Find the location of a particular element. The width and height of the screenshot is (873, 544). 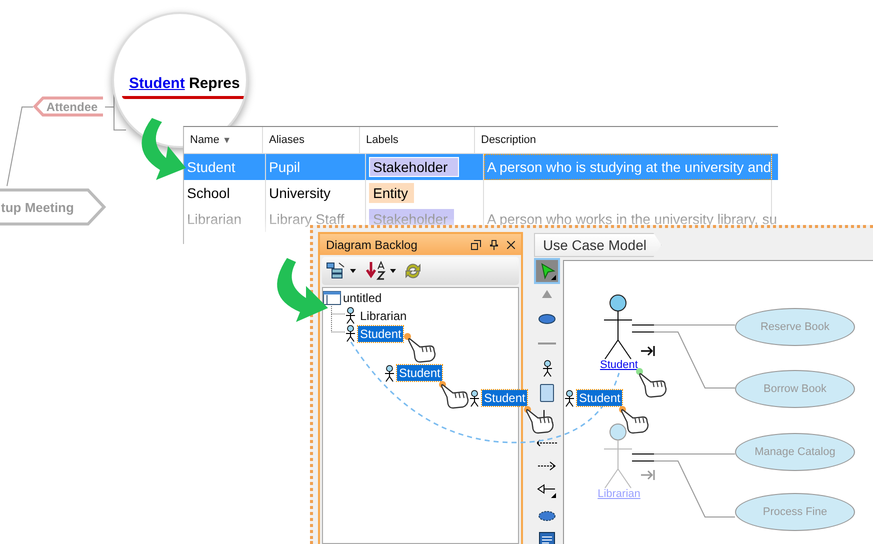

tree-layout-icon is located at coordinates (336, 271).